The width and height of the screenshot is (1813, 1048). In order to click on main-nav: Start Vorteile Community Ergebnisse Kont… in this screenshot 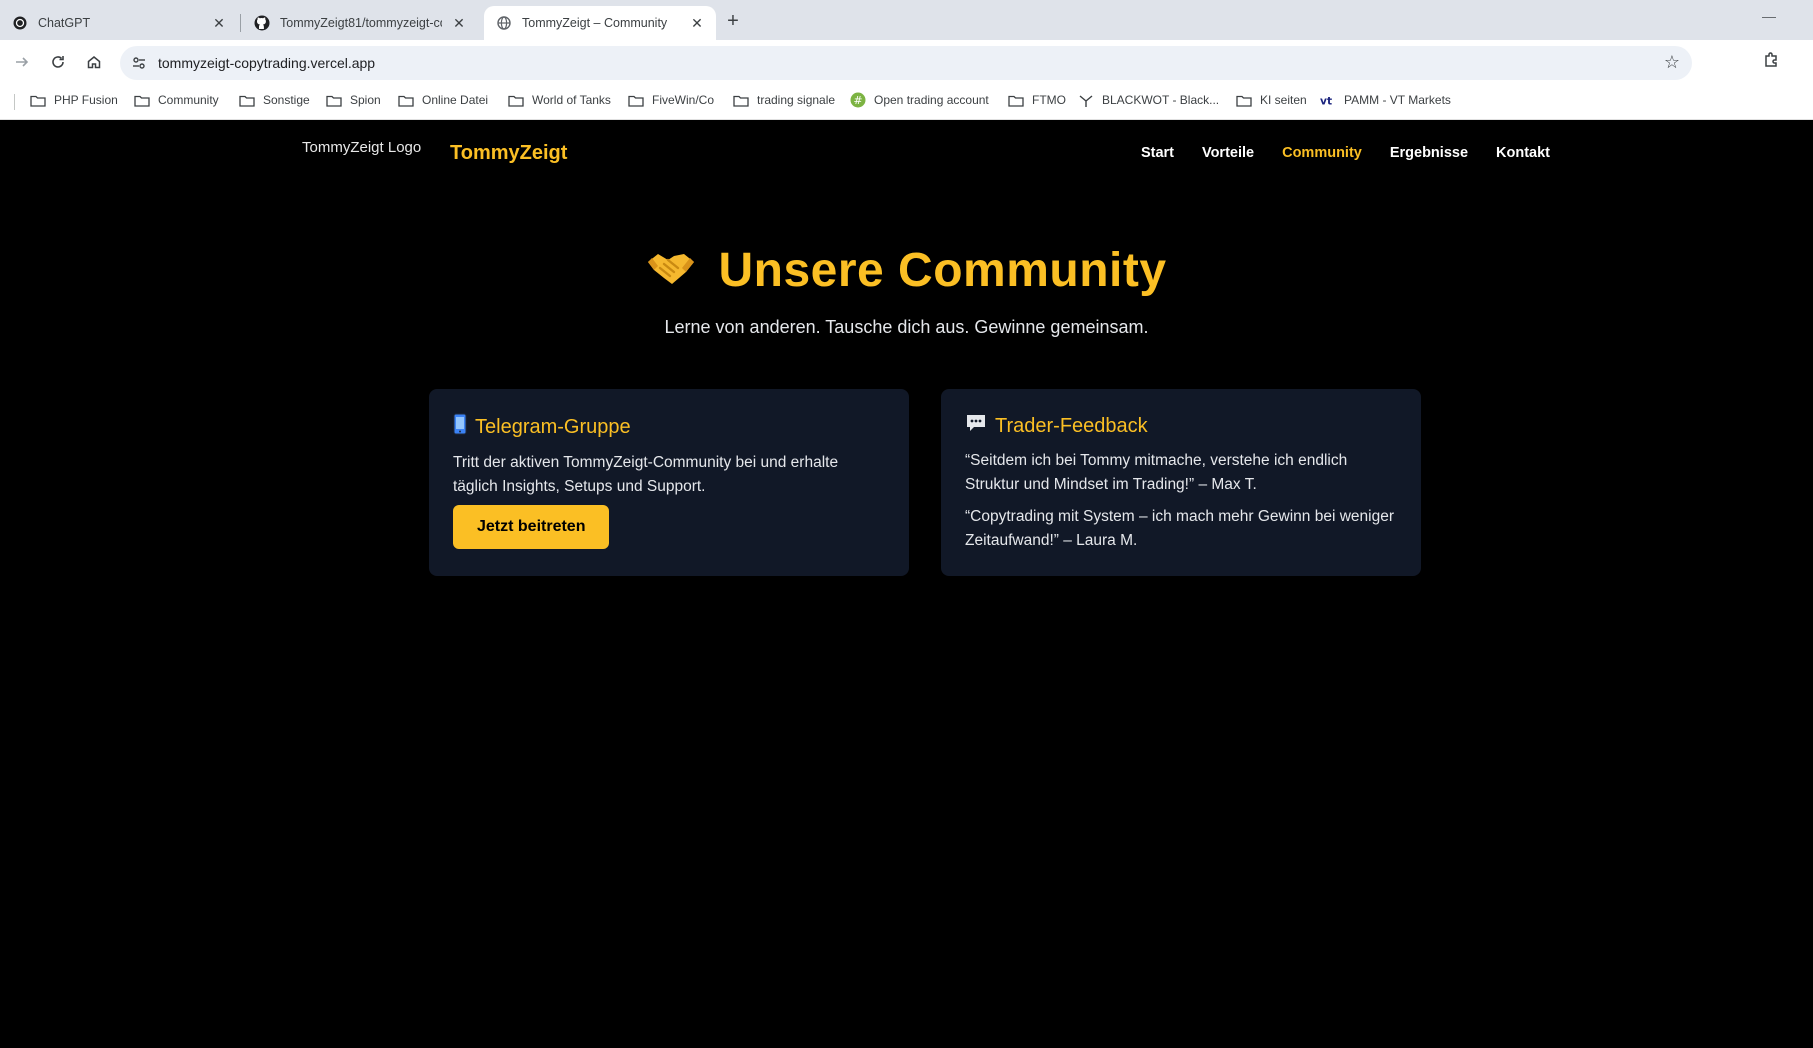, I will do `click(1345, 153)`.